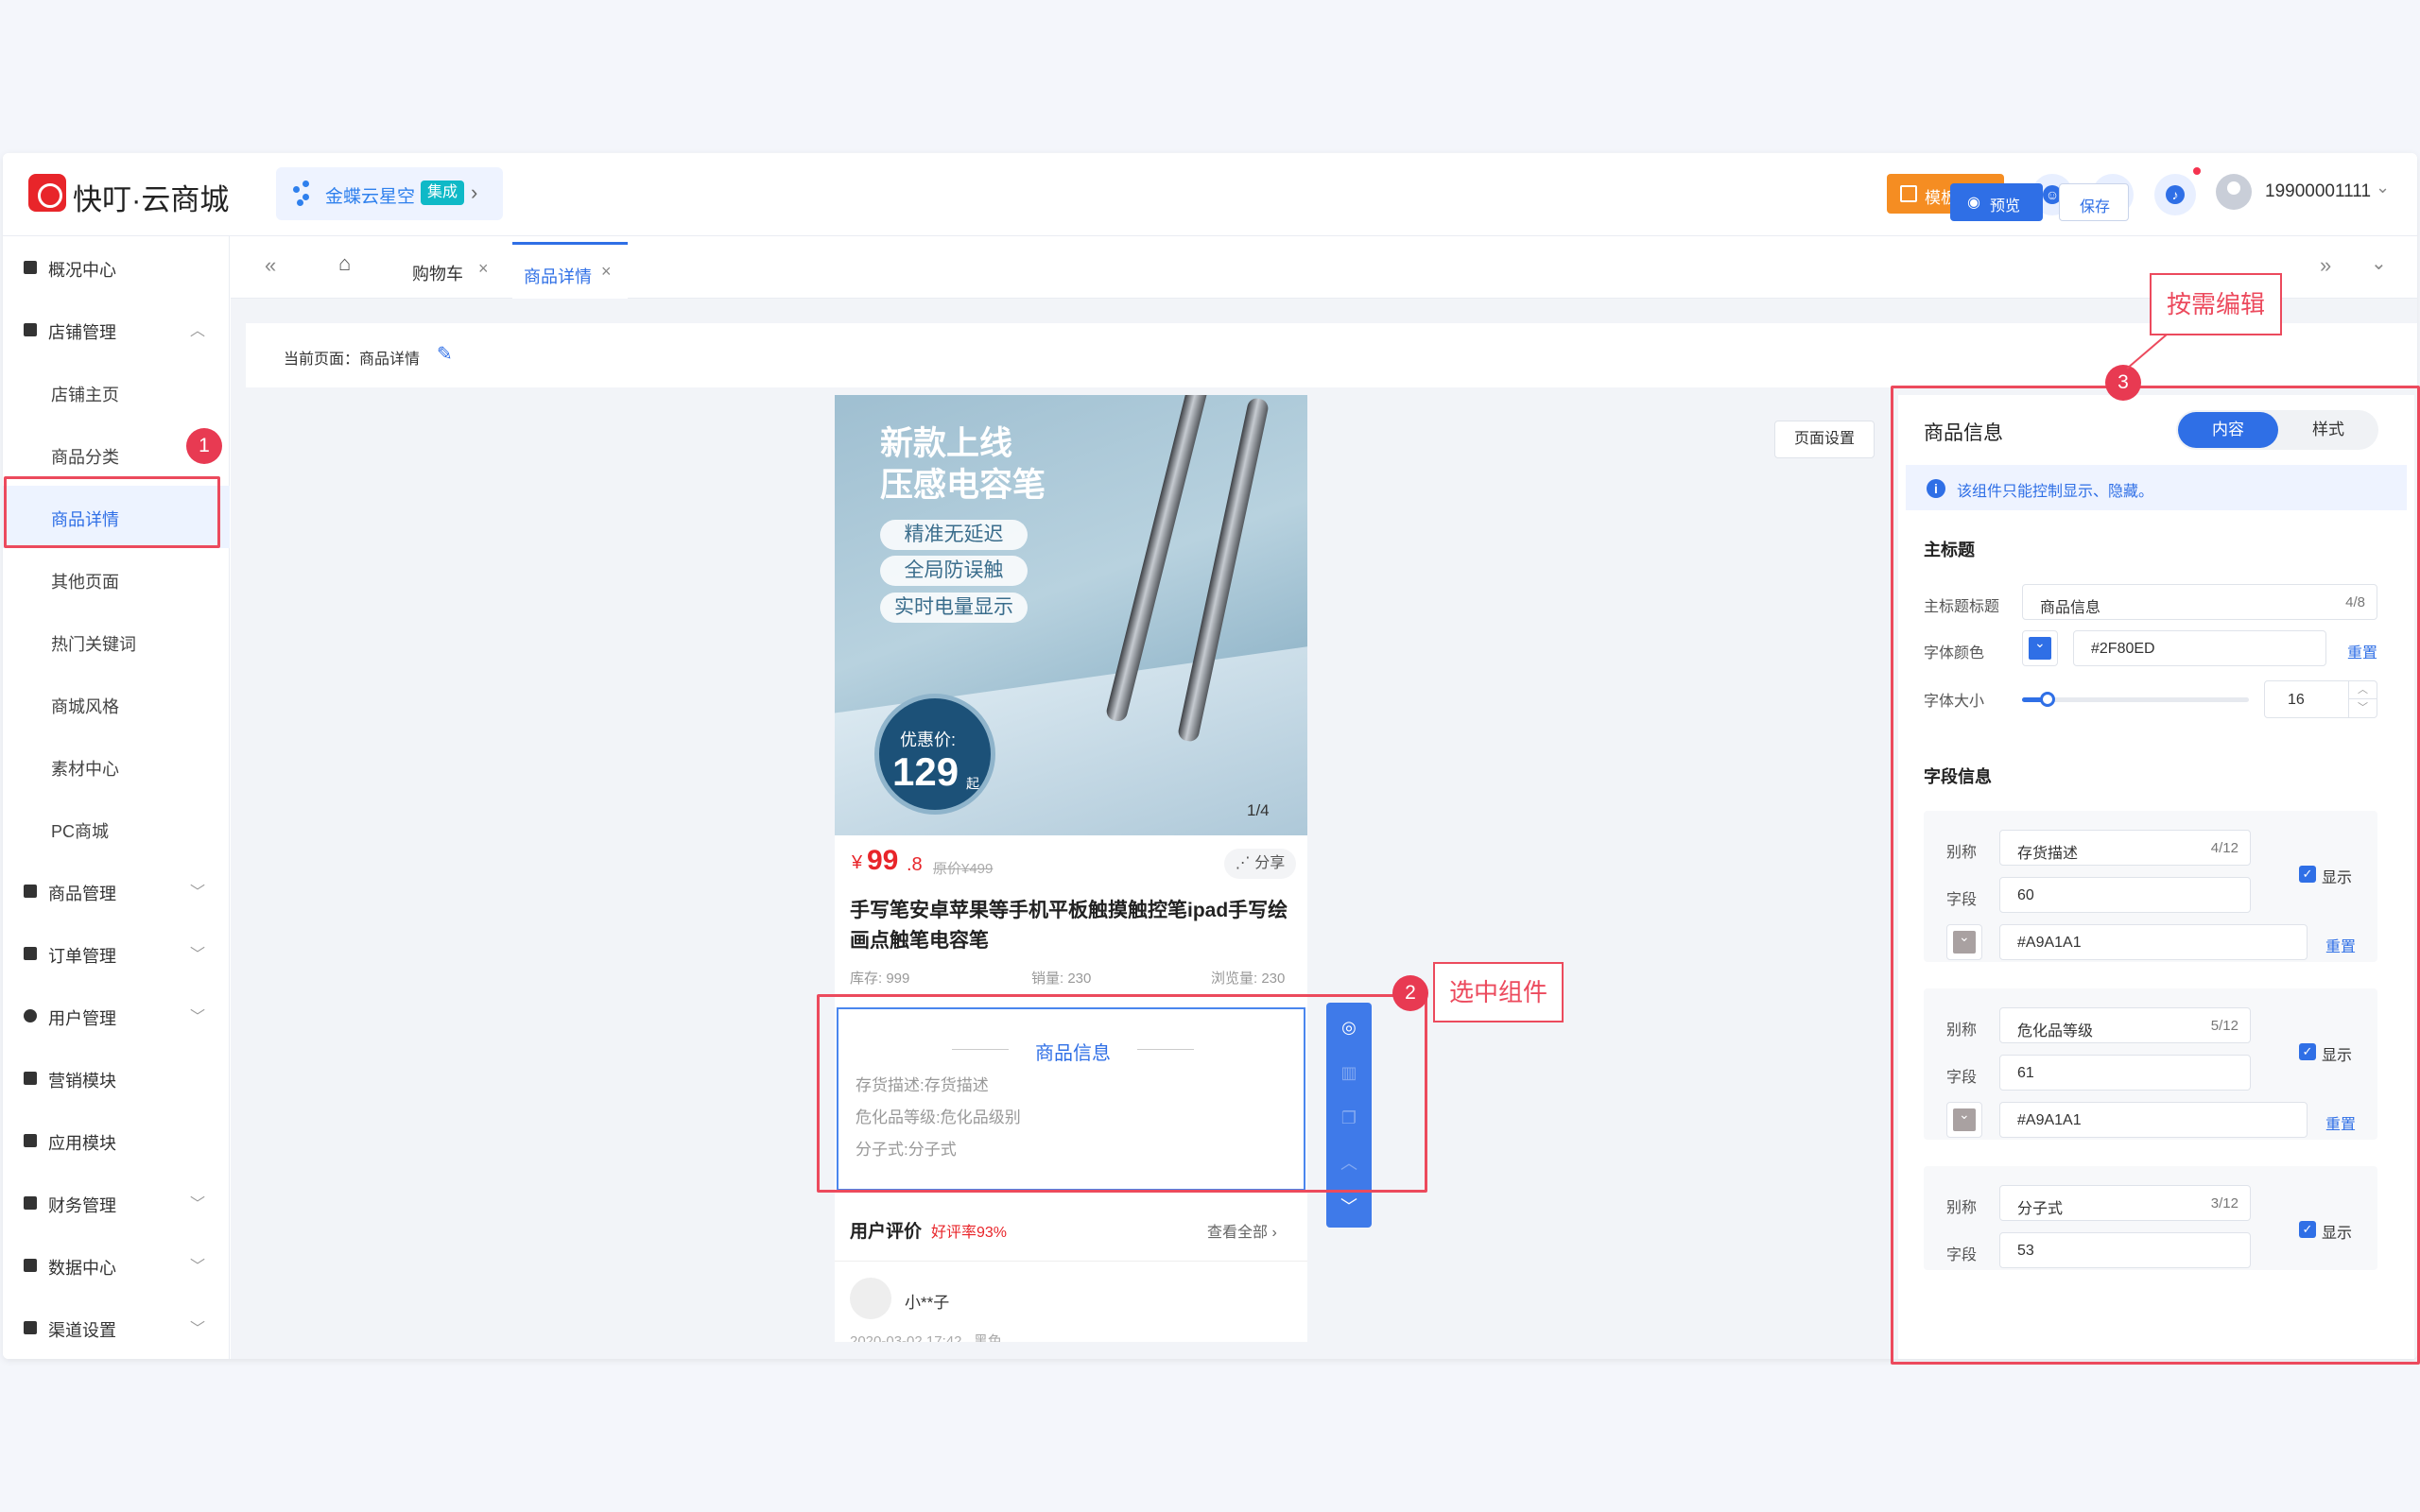 The image size is (2420, 1512). What do you see at coordinates (1122, 1093) in the screenshot?
I see `highlight-box-component` at bounding box center [1122, 1093].